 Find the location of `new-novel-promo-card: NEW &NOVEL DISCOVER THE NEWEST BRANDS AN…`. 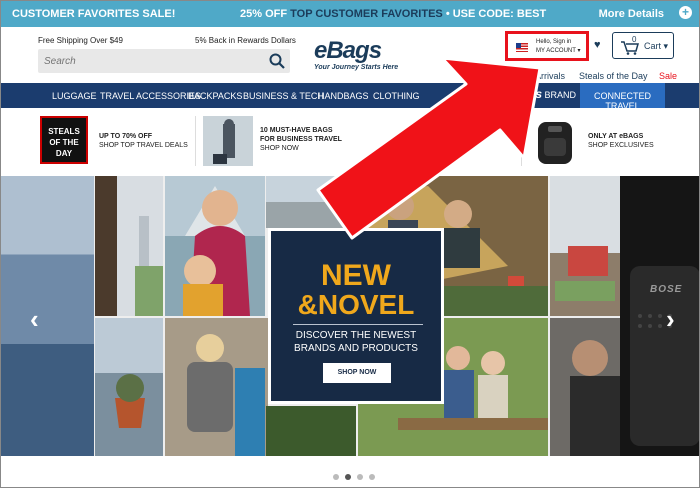

new-novel-promo-card: NEW &NOVEL DISCOVER THE NEWEST BRANDS AN… is located at coordinates (356, 316).